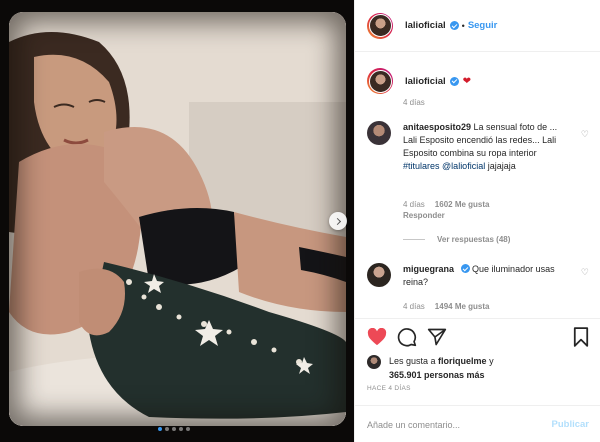  What do you see at coordinates (425, 25) in the screenshot?
I see `author-username: lalioficial` at bounding box center [425, 25].